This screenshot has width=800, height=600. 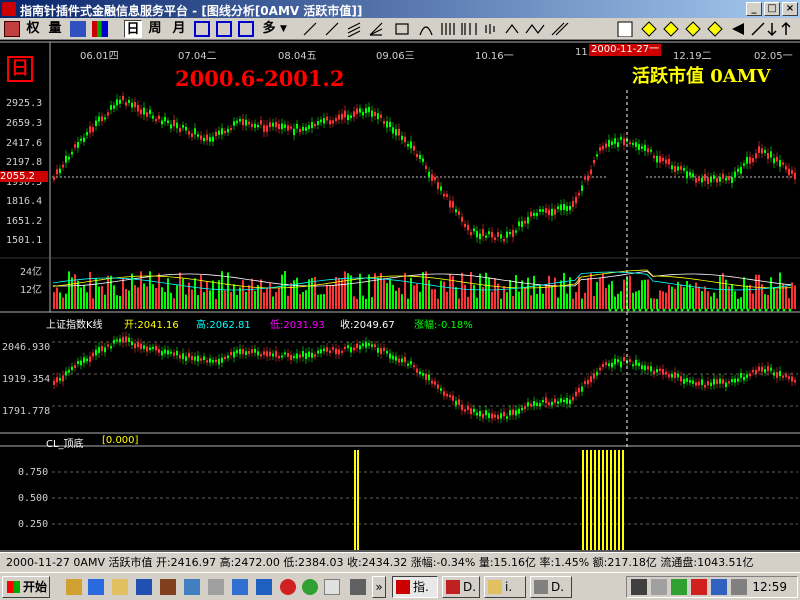 What do you see at coordinates (739, 587) in the screenshot?
I see `speaker-icon` at bounding box center [739, 587].